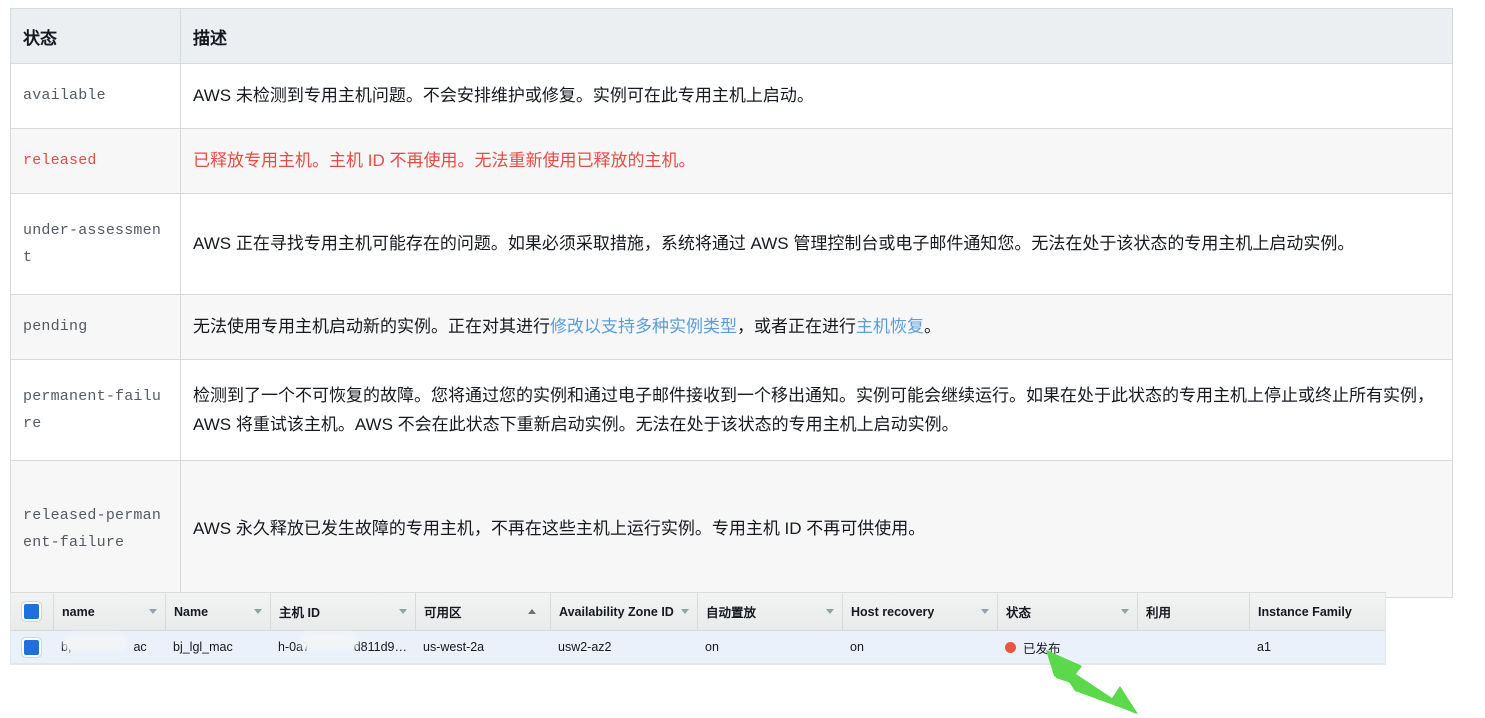 The image size is (1485, 718). Describe the element at coordinates (95, 161) in the screenshot. I see `state-value-released: released` at that location.